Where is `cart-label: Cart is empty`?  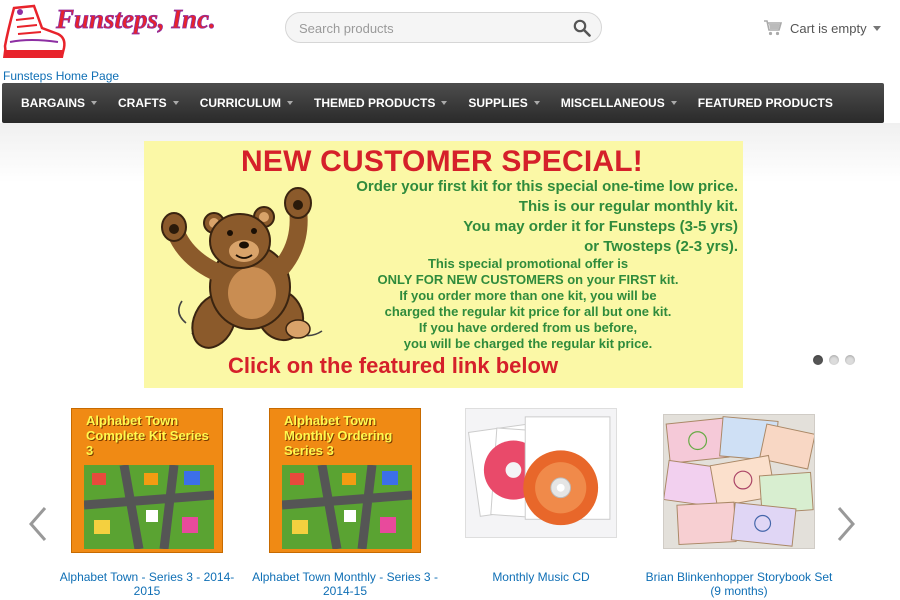
cart-label: Cart is empty is located at coordinates (828, 28).